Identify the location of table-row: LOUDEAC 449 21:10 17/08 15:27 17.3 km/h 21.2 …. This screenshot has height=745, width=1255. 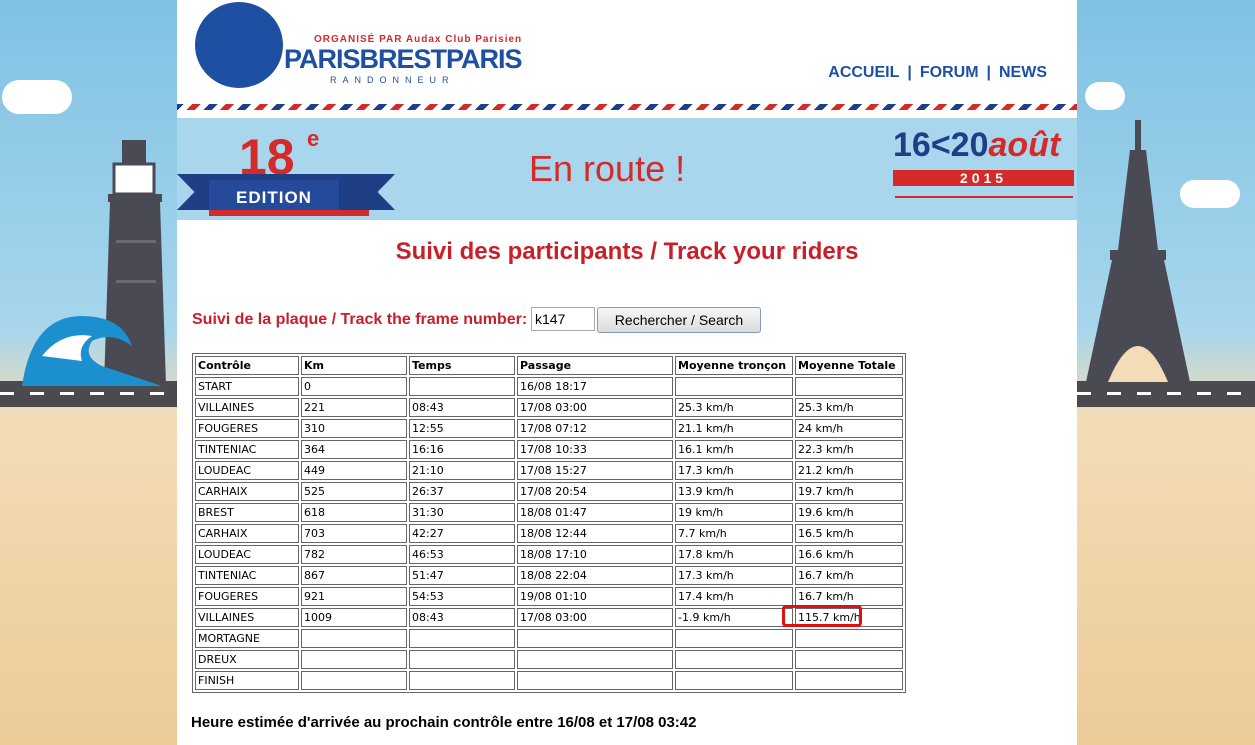
(549, 470).